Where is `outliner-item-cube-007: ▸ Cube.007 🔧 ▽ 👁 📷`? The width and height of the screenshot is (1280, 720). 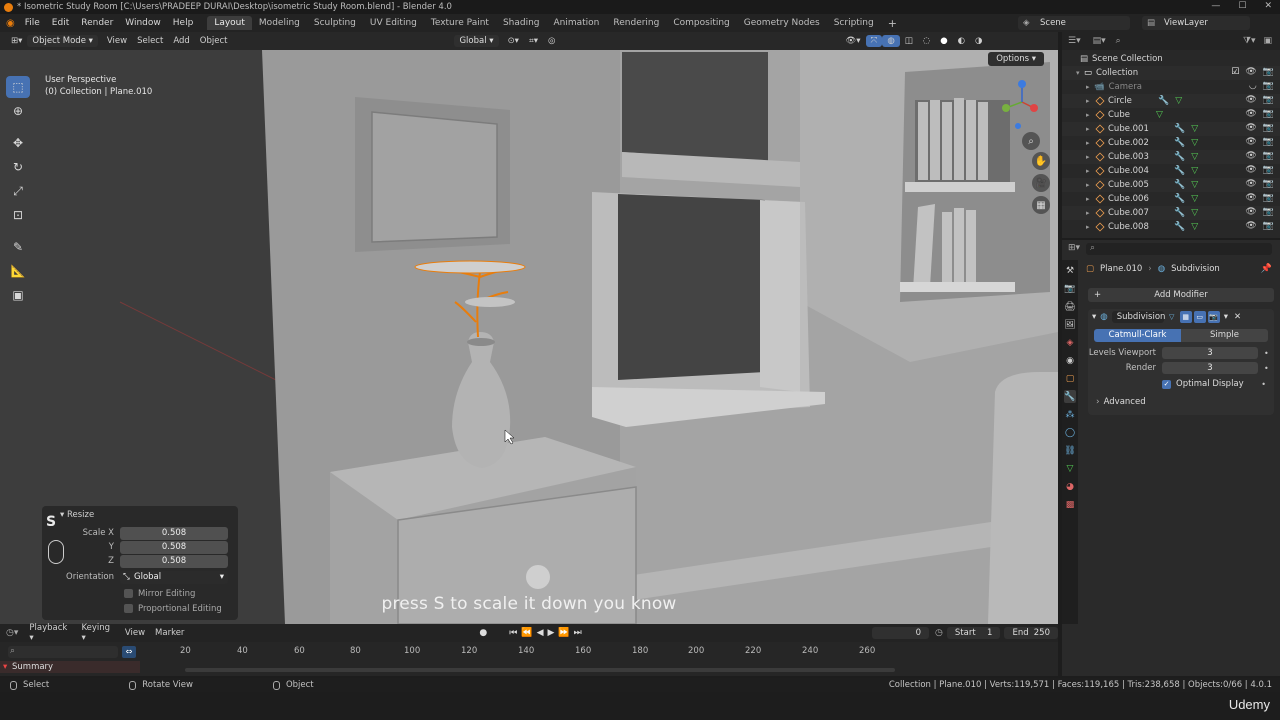 outliner-item-cube-007: ▸ Cube.007 🔧 ▽ 👁 📷 is located at coordinates (1171, 213).